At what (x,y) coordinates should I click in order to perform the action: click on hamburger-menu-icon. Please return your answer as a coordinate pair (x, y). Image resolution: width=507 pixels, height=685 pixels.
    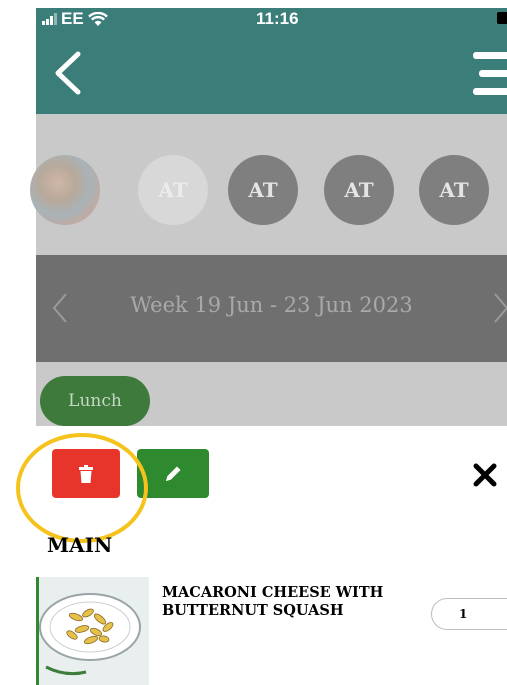
    Looking at the image, I should click on (490, 74).